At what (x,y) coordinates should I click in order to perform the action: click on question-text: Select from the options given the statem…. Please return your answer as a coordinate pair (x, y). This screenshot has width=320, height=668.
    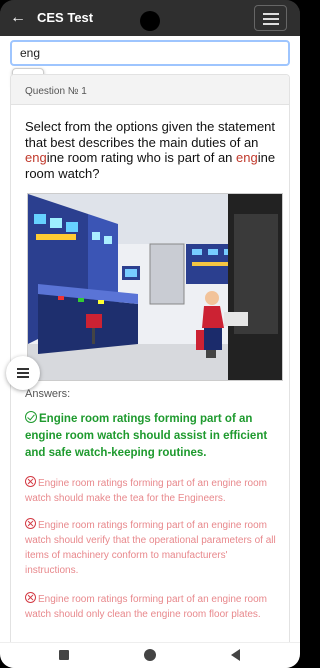
    Looking at the image, I should click on (153, 150).